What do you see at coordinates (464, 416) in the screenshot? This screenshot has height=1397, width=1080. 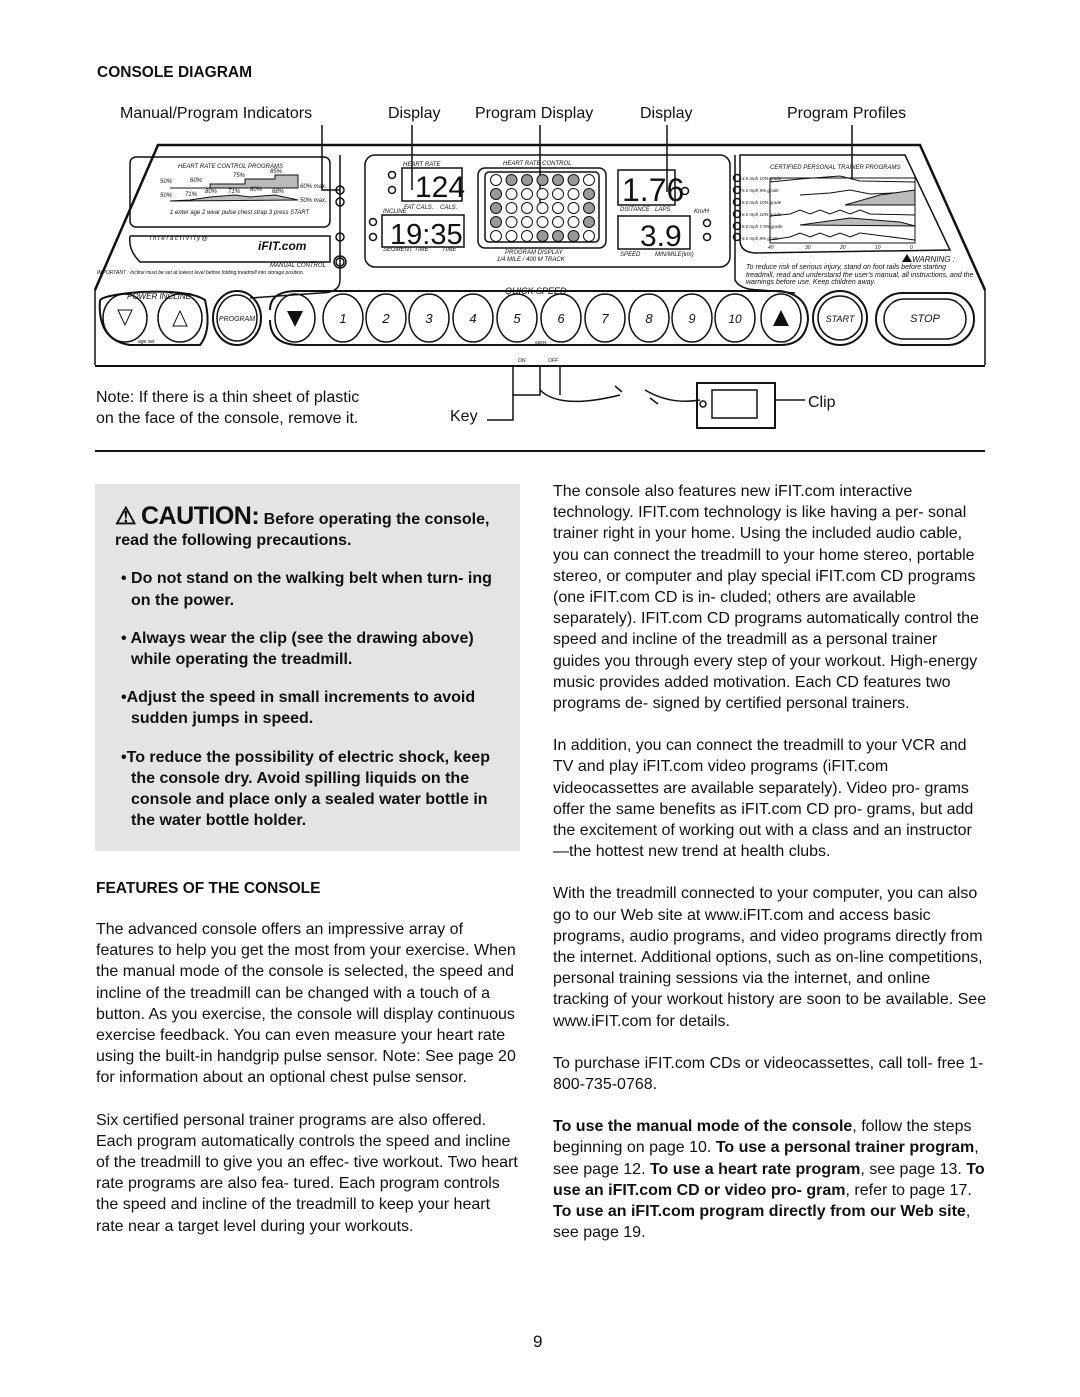 I see `key-label: Key` at bounding box center [464, 416].